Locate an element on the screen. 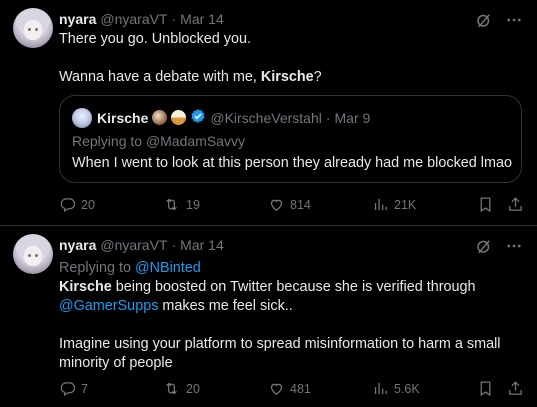  like-button: 481 is located at coordinates (289, 388).